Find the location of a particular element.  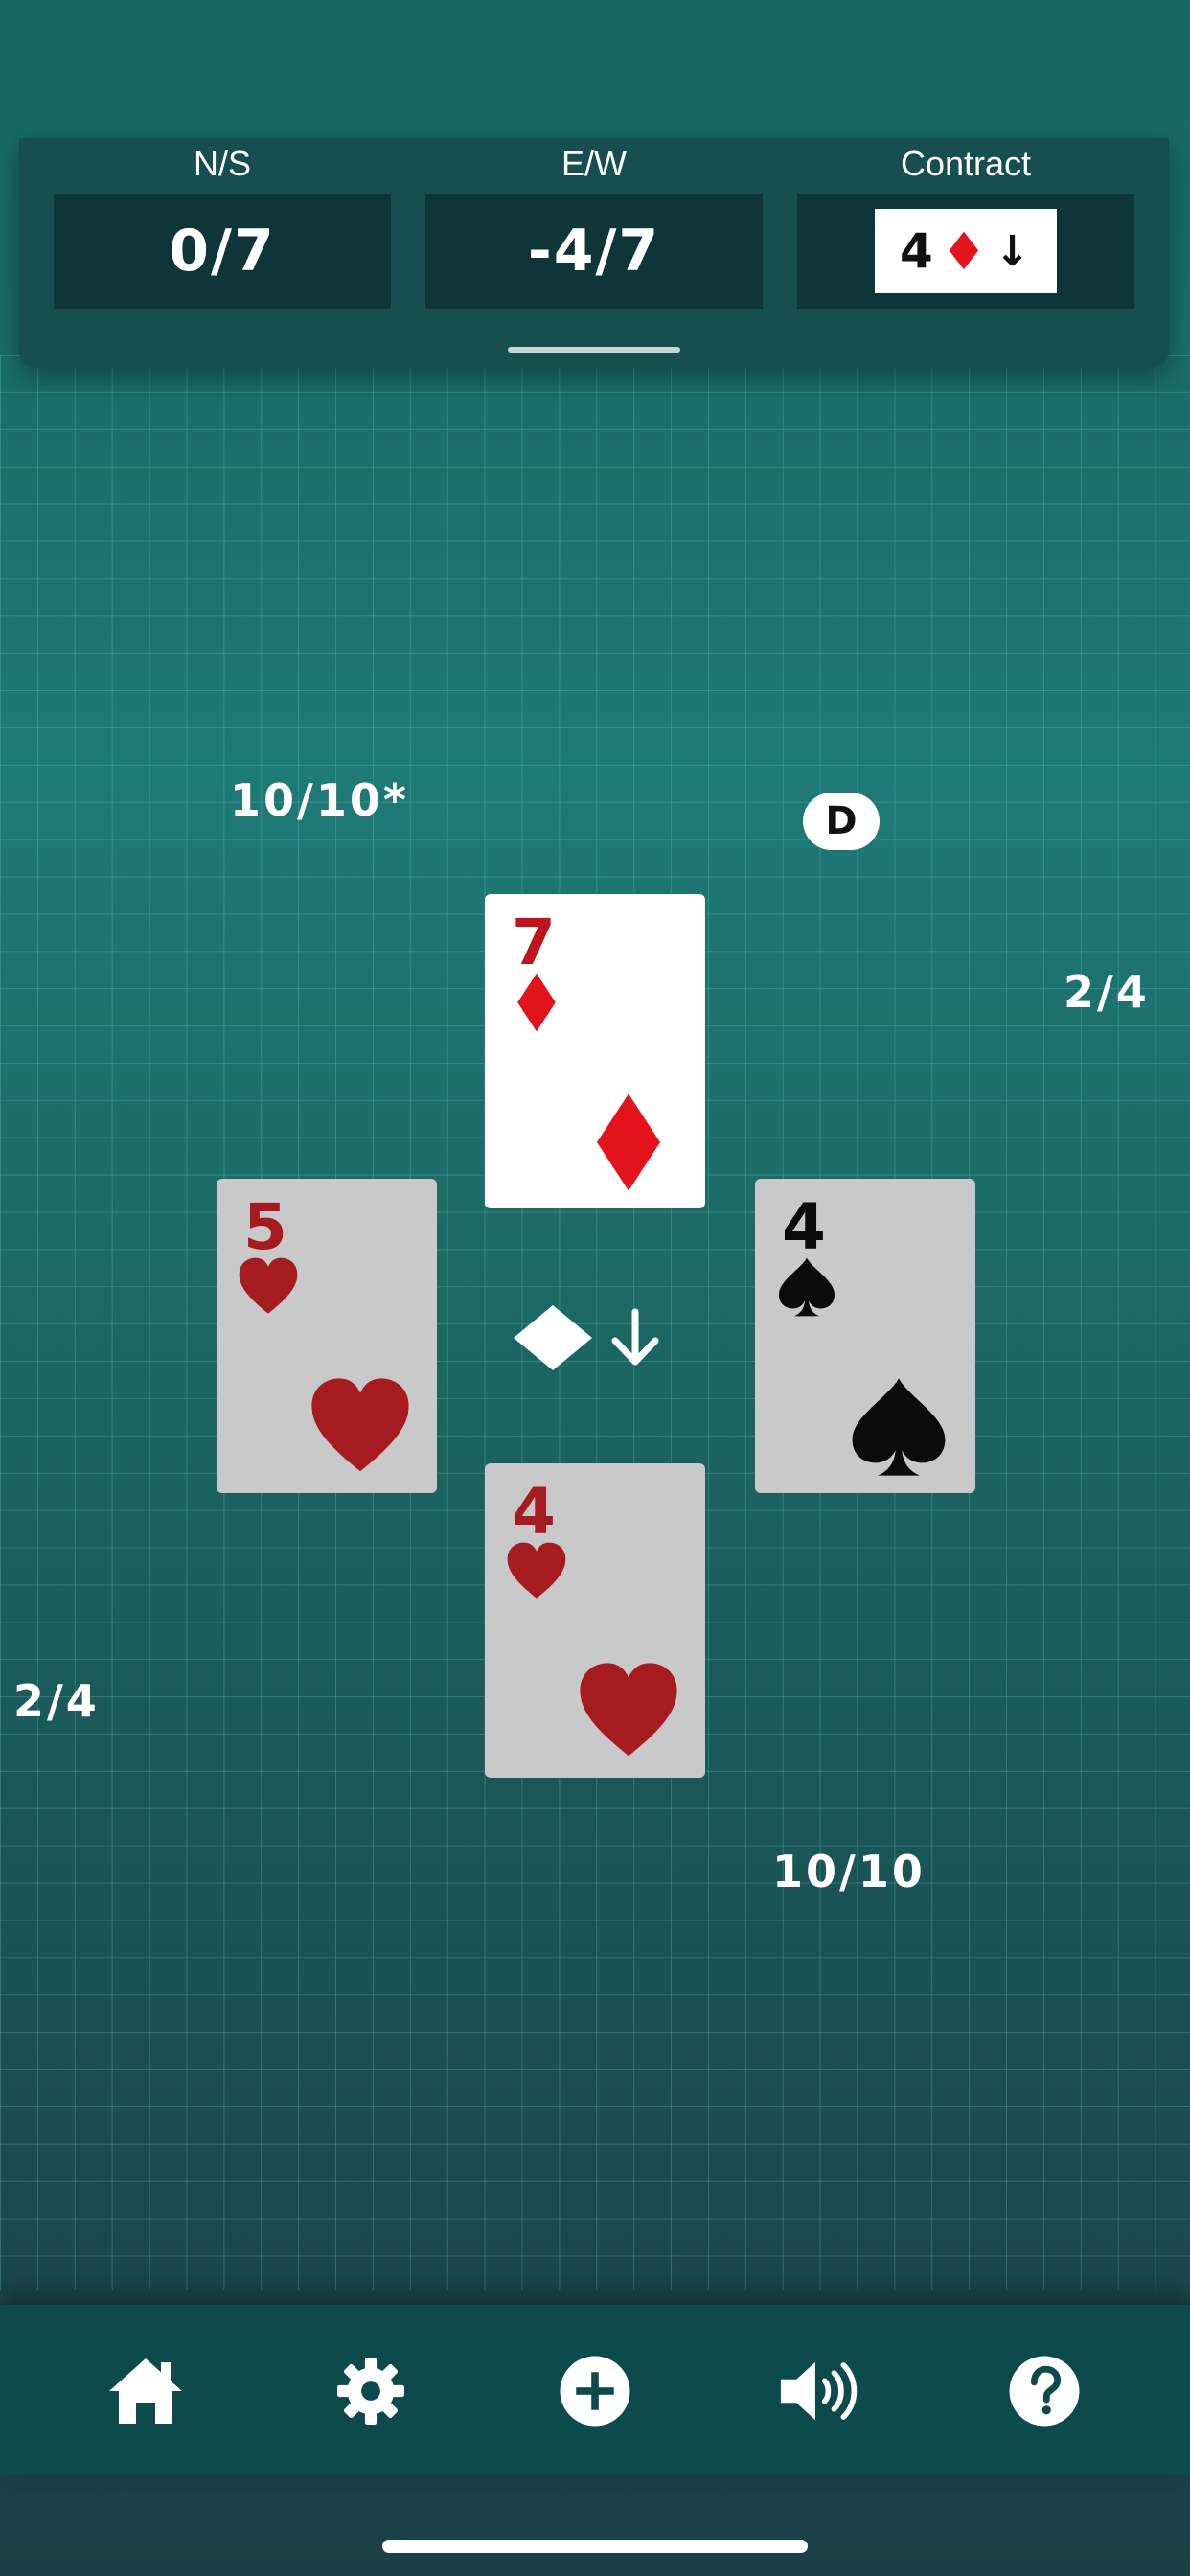

card-east: 4 is located at coordinates (865, 1336).